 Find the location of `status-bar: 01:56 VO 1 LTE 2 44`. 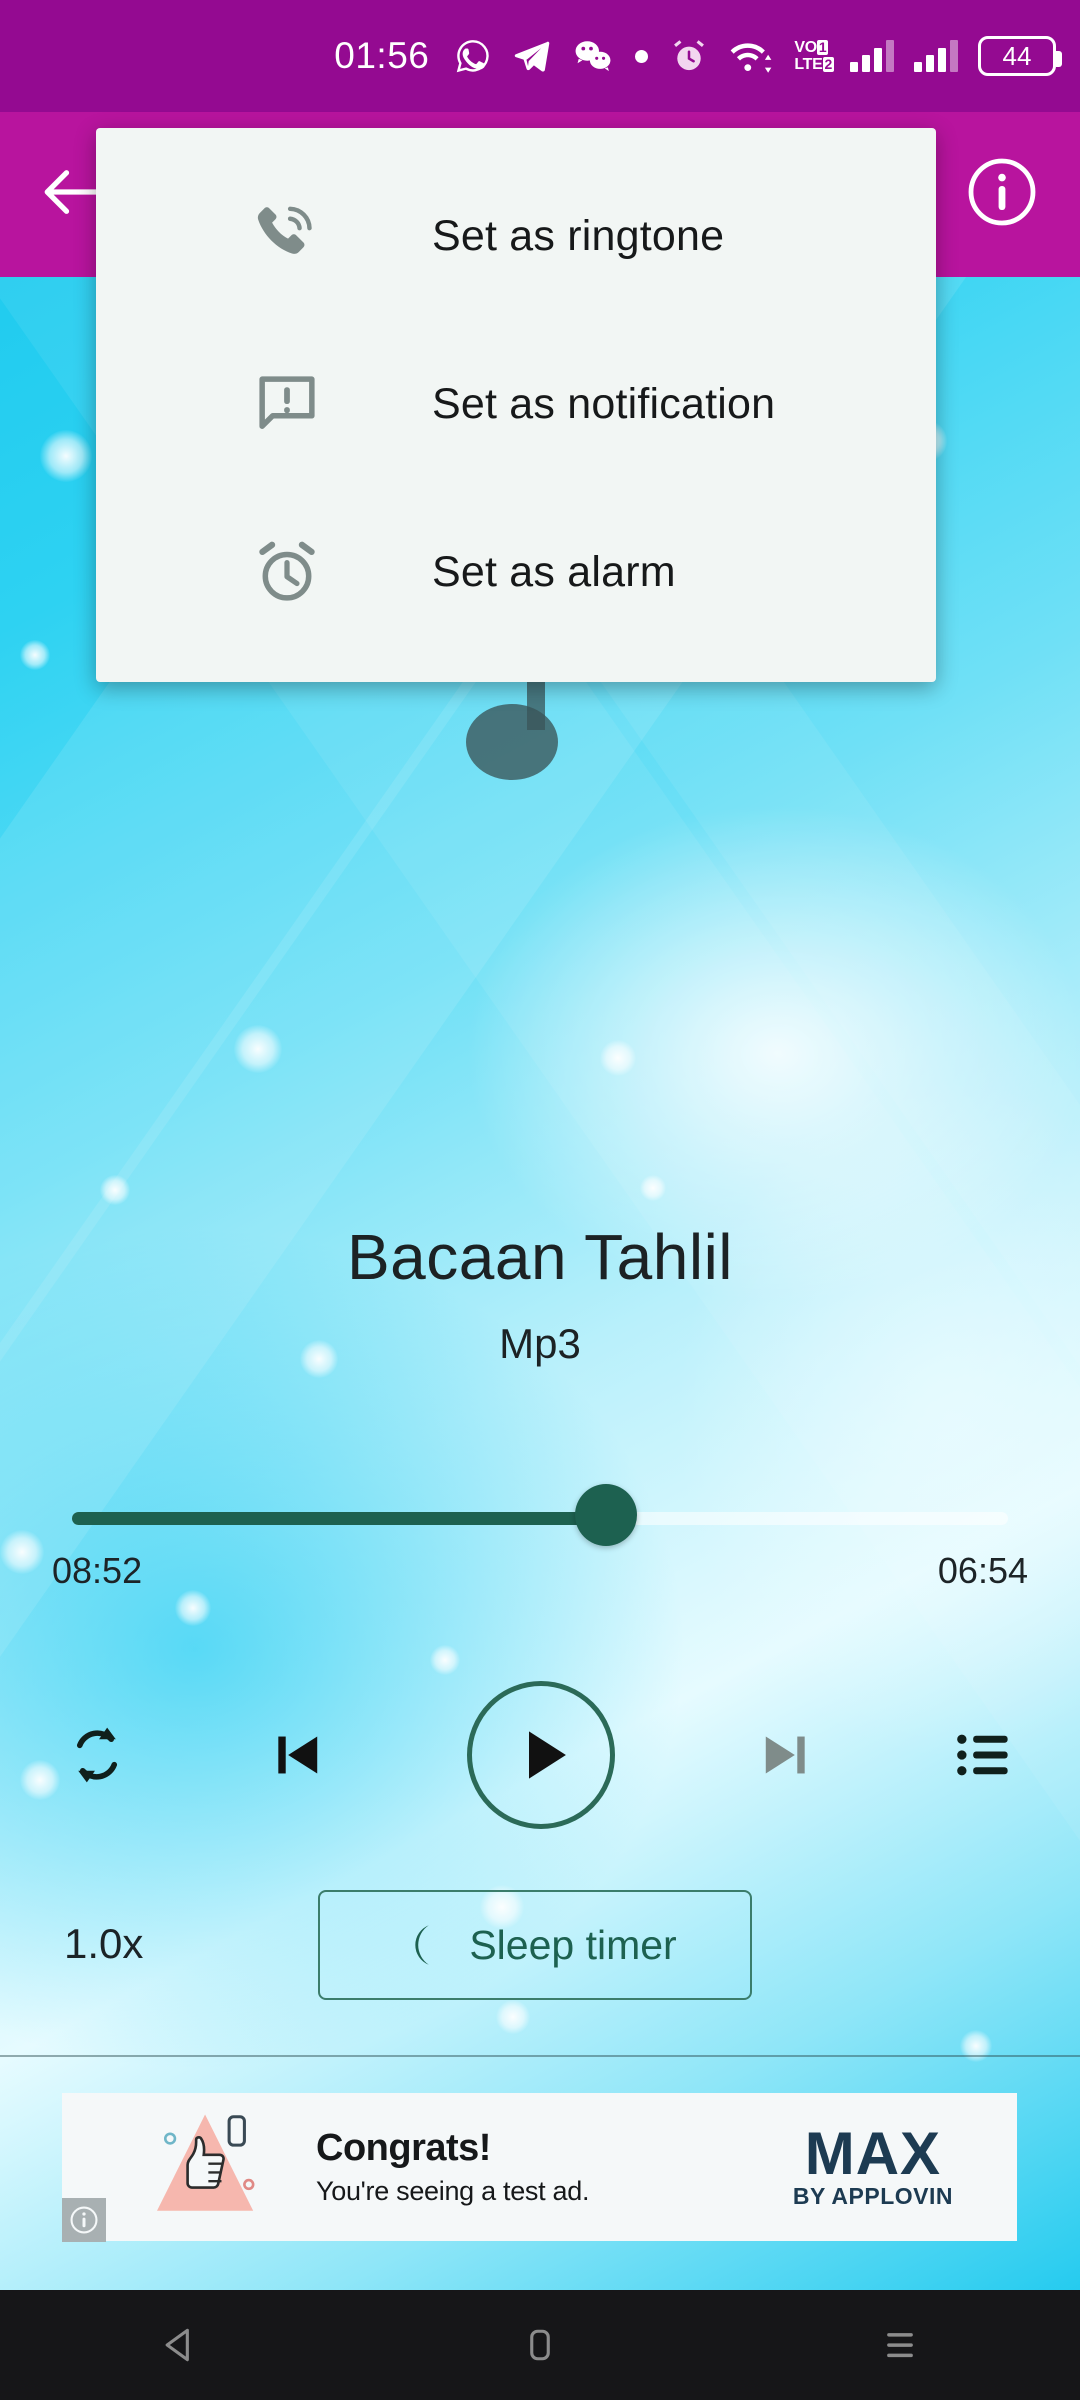

status-bar: 01:56 VO 1 LTE 2 44 is located at coordinates (540, 56).